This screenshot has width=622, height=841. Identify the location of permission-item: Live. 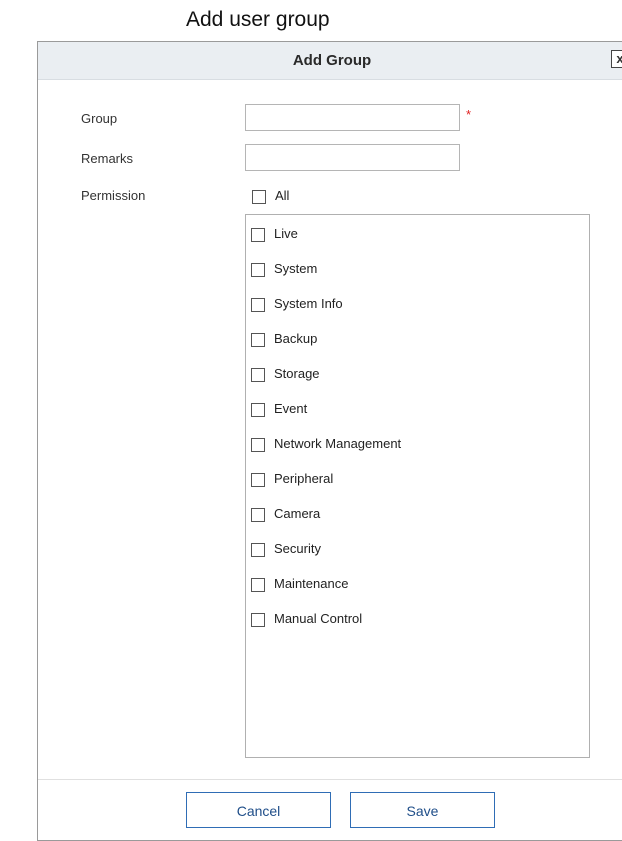
(274, 234).